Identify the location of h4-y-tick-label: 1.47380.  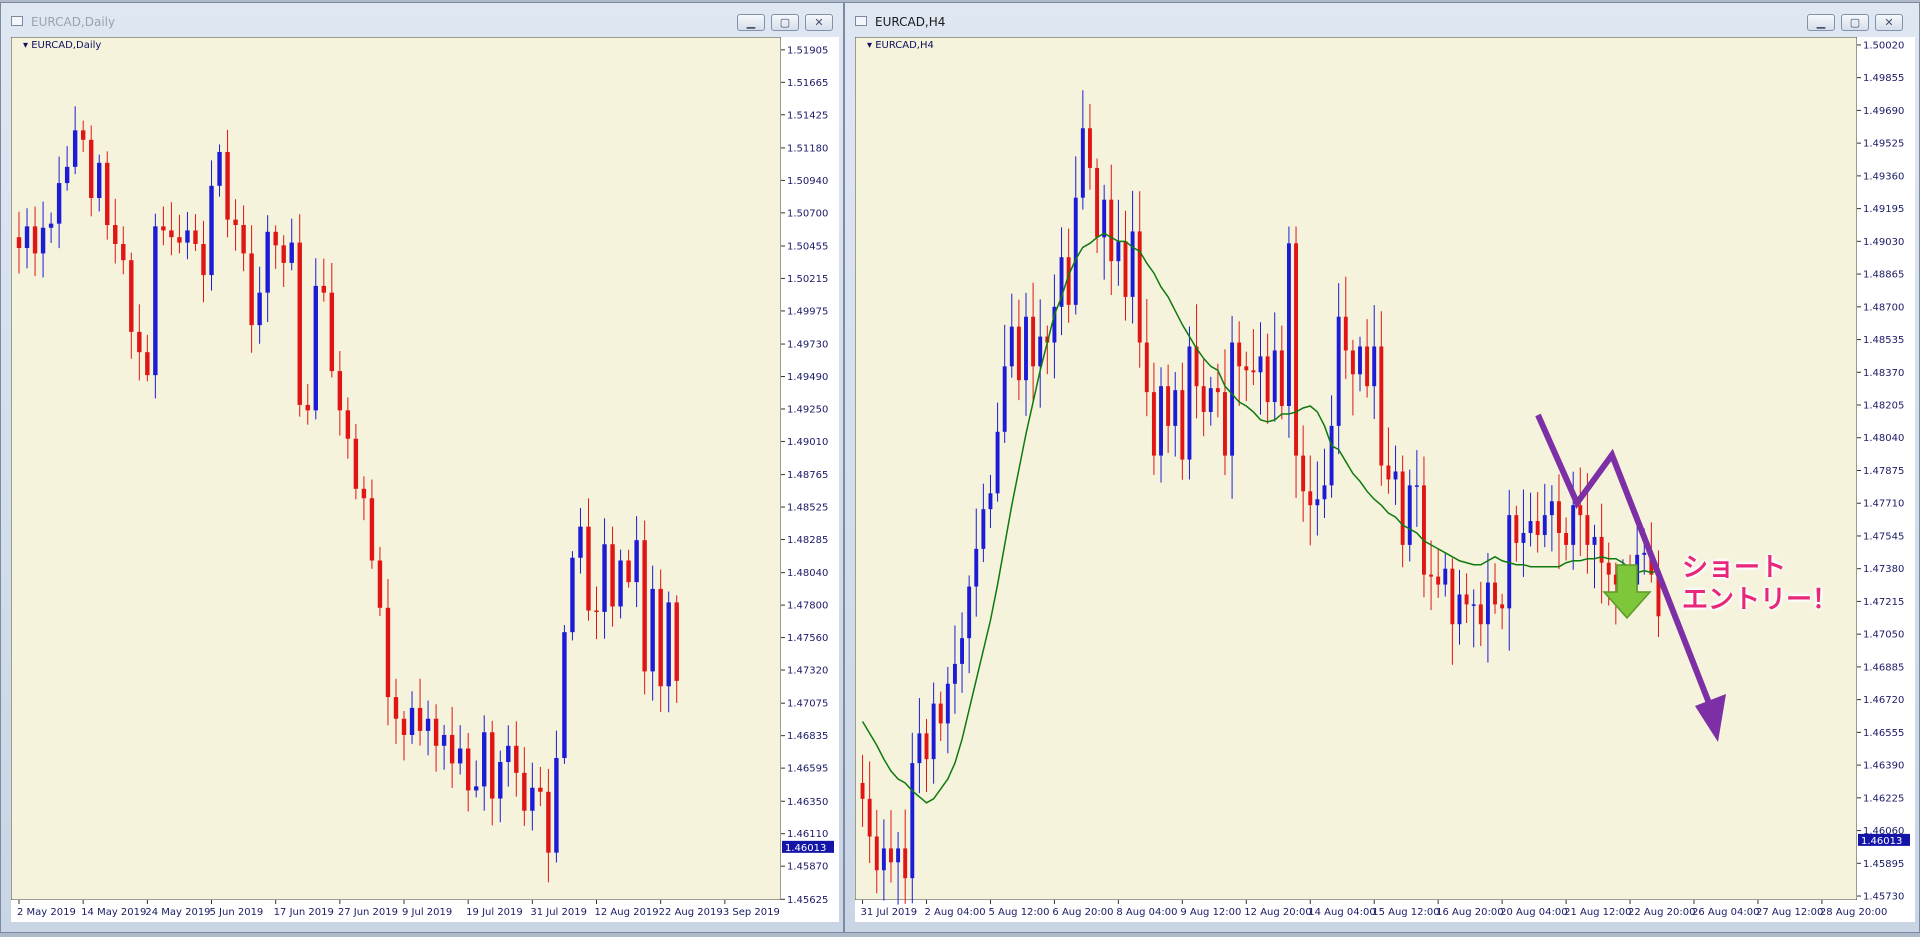
(1883, 569).